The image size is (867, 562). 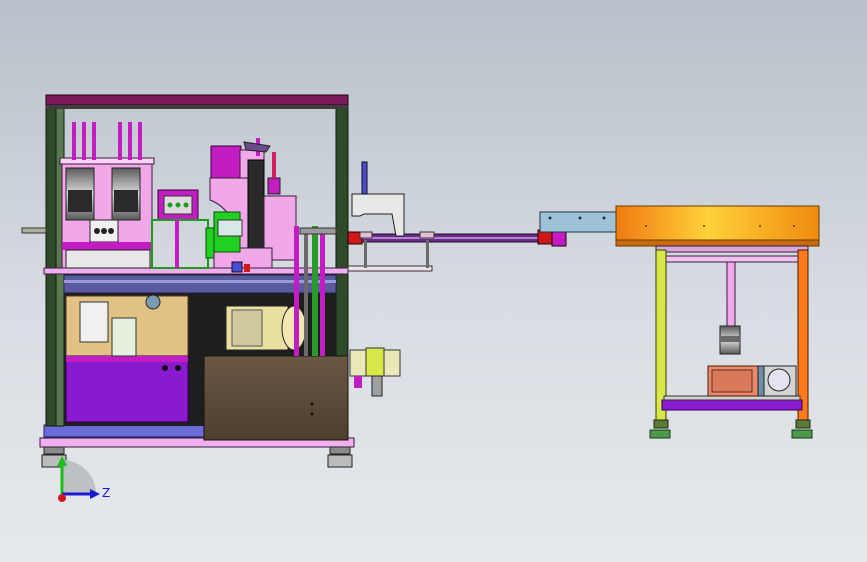 I want to click on sensor-rod, so click(x=274, y=165).